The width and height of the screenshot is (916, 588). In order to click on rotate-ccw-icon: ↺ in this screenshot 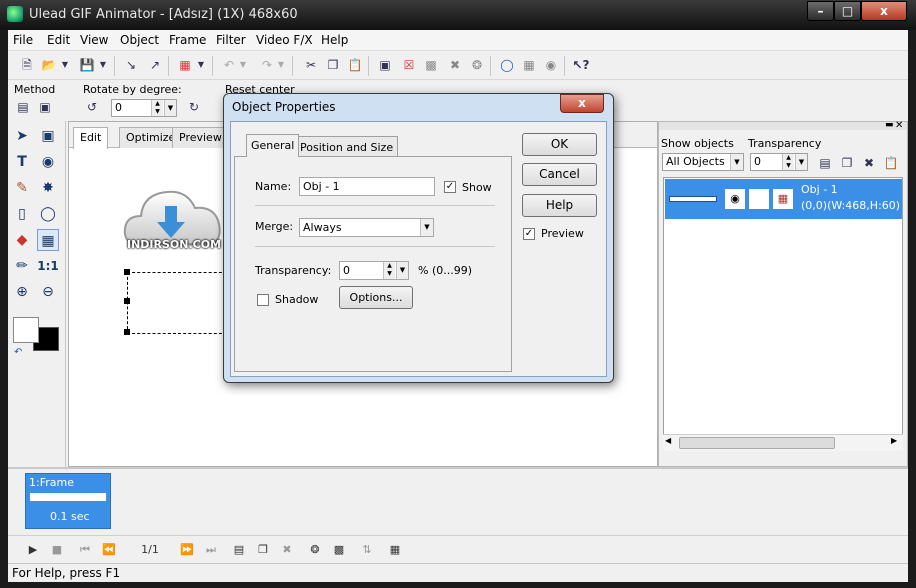, I will do `click(92, 107)`.